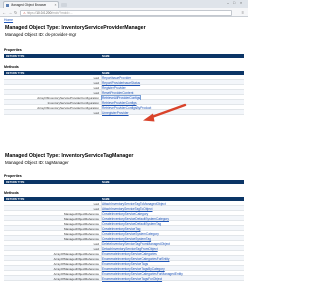  Describe the element at coordinates (76, 278) in the screenshot. I see `return-type: ArrayOfManagedObjectReference` at that location.